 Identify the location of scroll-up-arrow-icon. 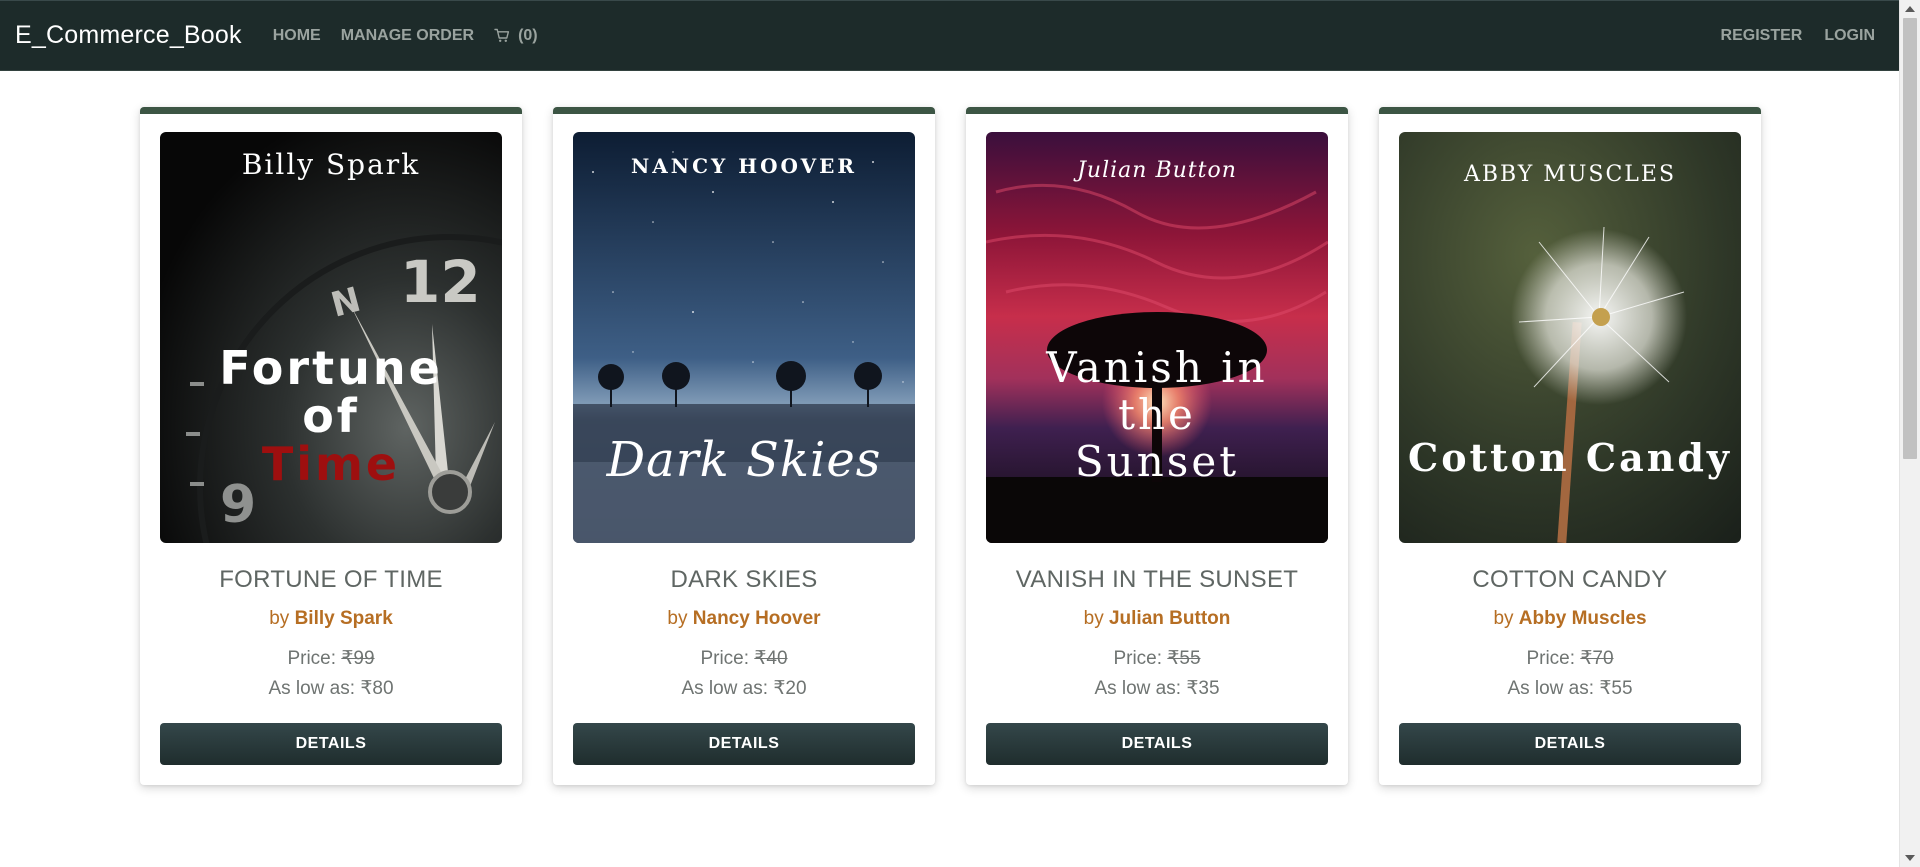
(1910, 9).